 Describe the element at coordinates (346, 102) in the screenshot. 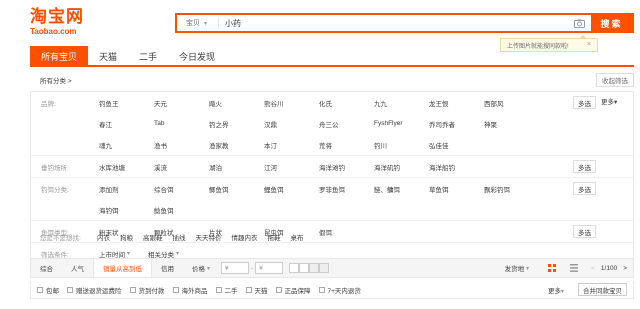

I see `attribute-value: 化氏` at that location.